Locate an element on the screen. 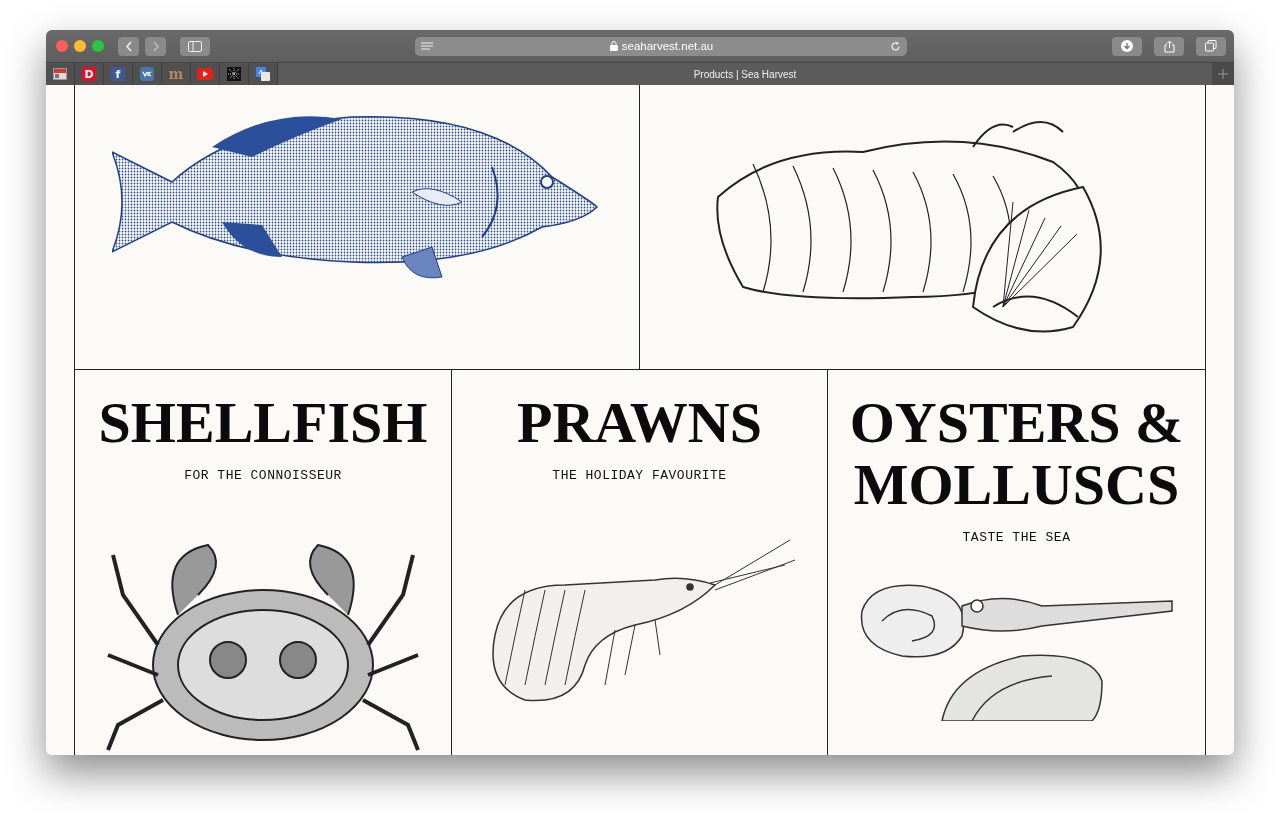 The image size is (1280, 816). minimize-icon is located at coordinates (80, 46).